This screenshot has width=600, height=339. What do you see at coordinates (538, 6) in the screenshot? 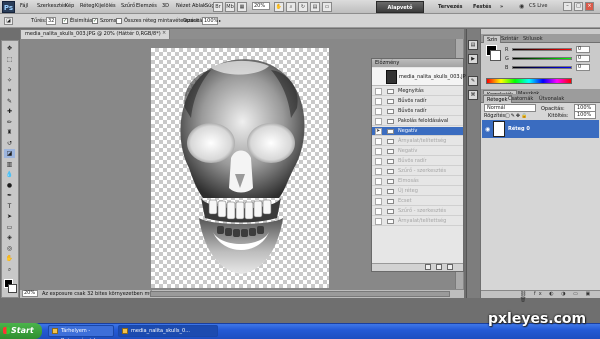
I see `cslive-button: CS Live` at bounding box center [538, 6].